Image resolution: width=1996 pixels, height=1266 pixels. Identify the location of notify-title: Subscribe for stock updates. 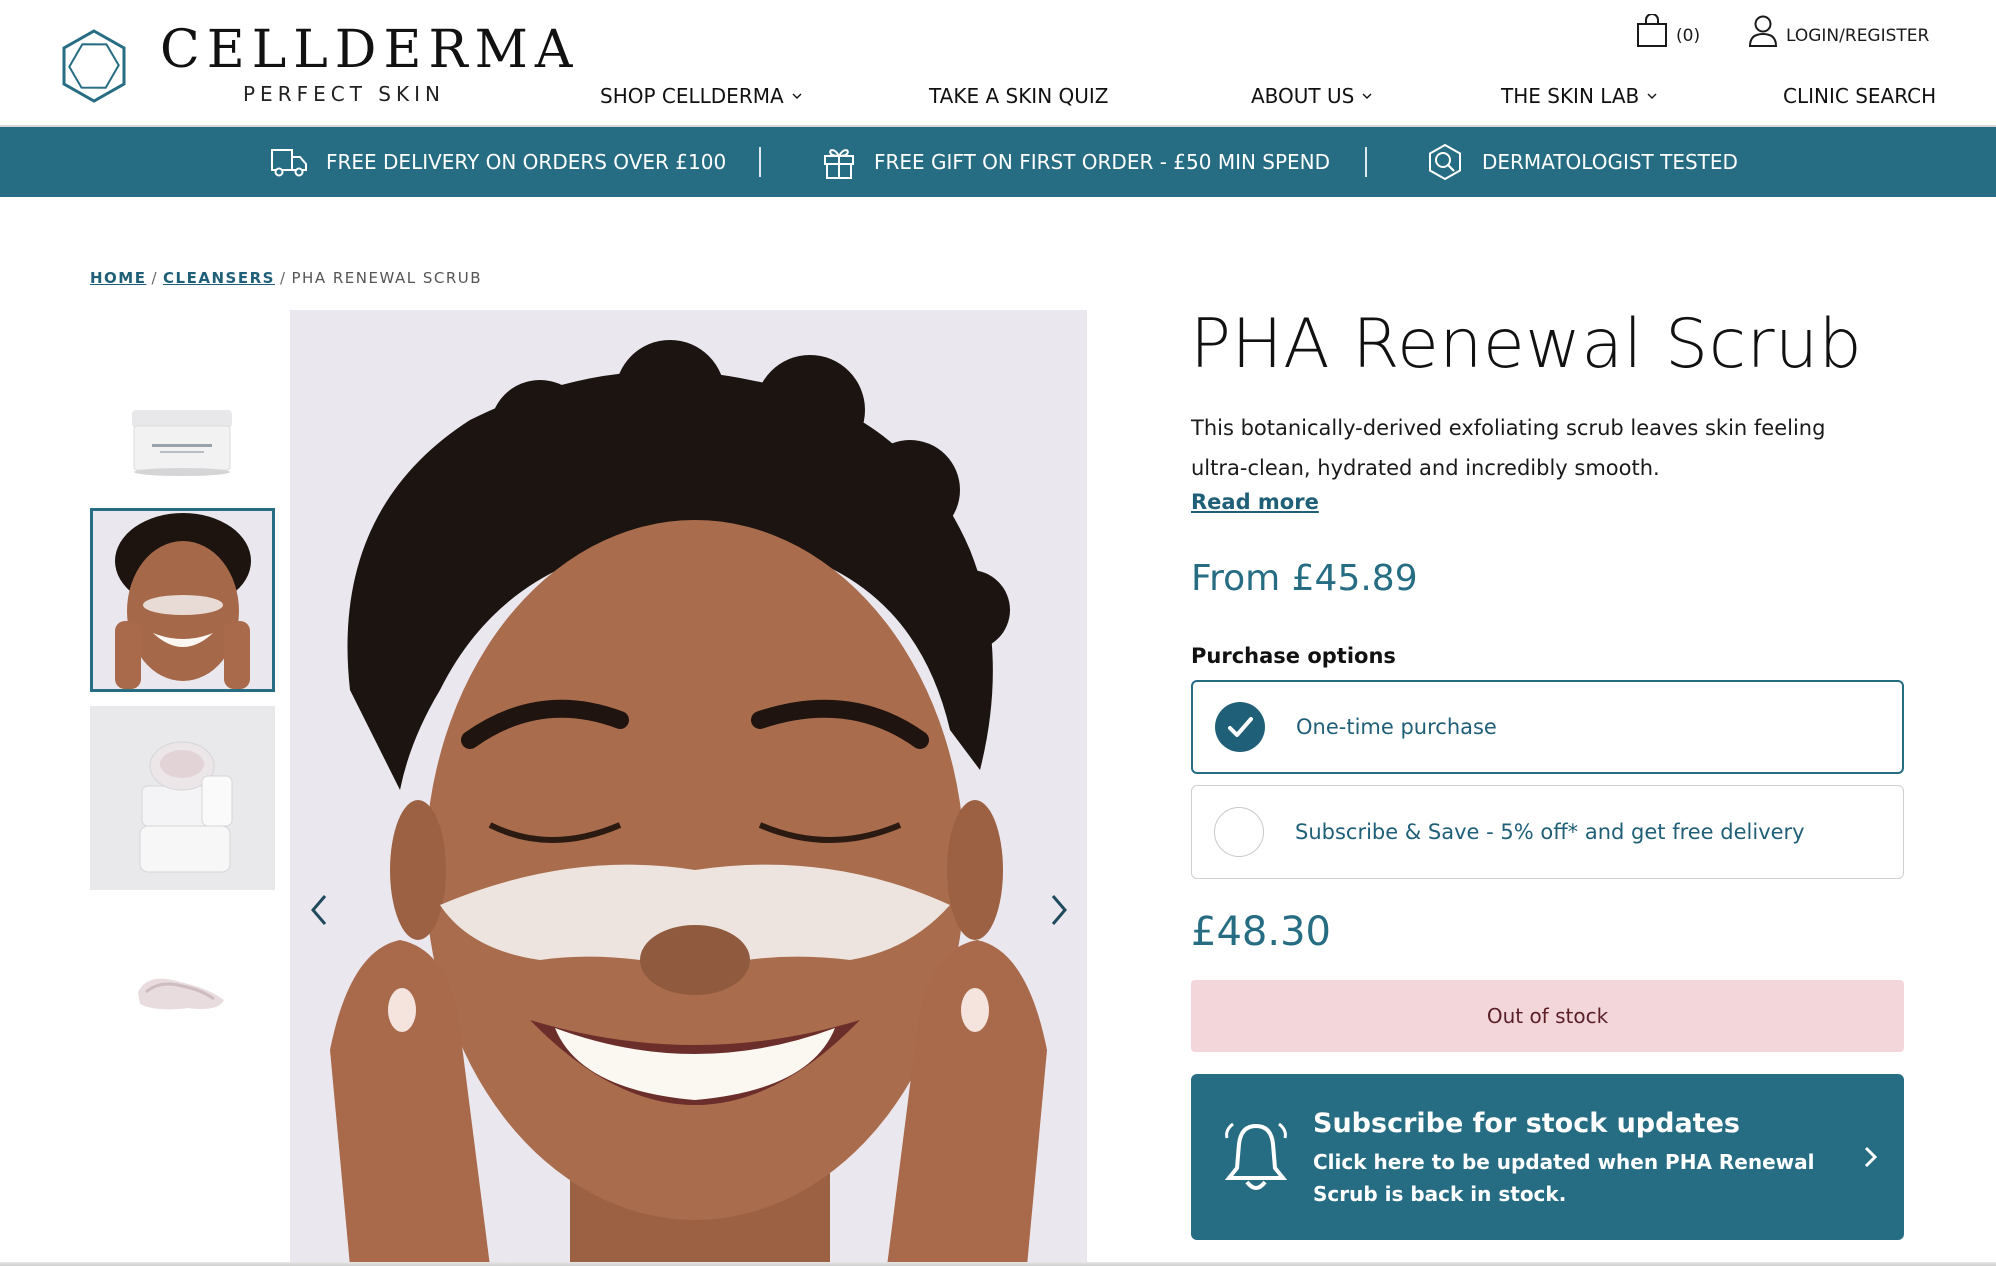
(1526, 1123).